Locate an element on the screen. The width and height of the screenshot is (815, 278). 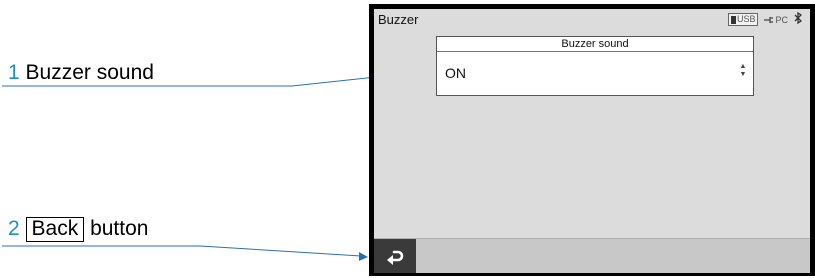
usb-icon: USB is located at coordinates (743, 19).